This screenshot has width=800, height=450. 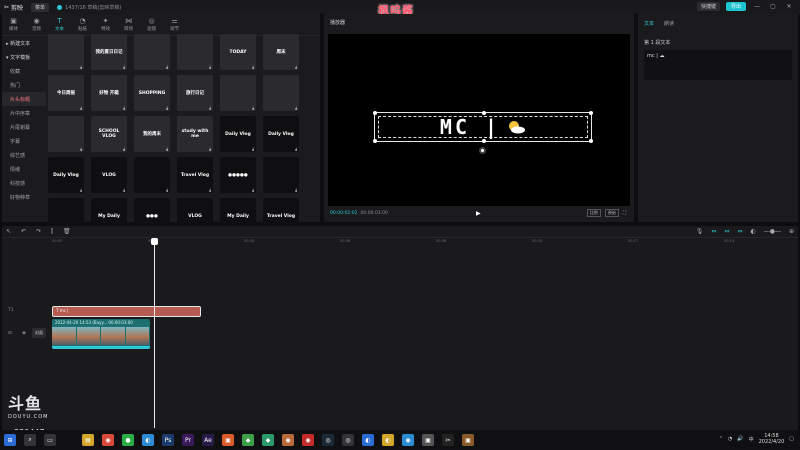 What do you see at coordinates (40, 7) in the screenshot?
I see `menu-button: 菜单` at bounding box center [40, 7].